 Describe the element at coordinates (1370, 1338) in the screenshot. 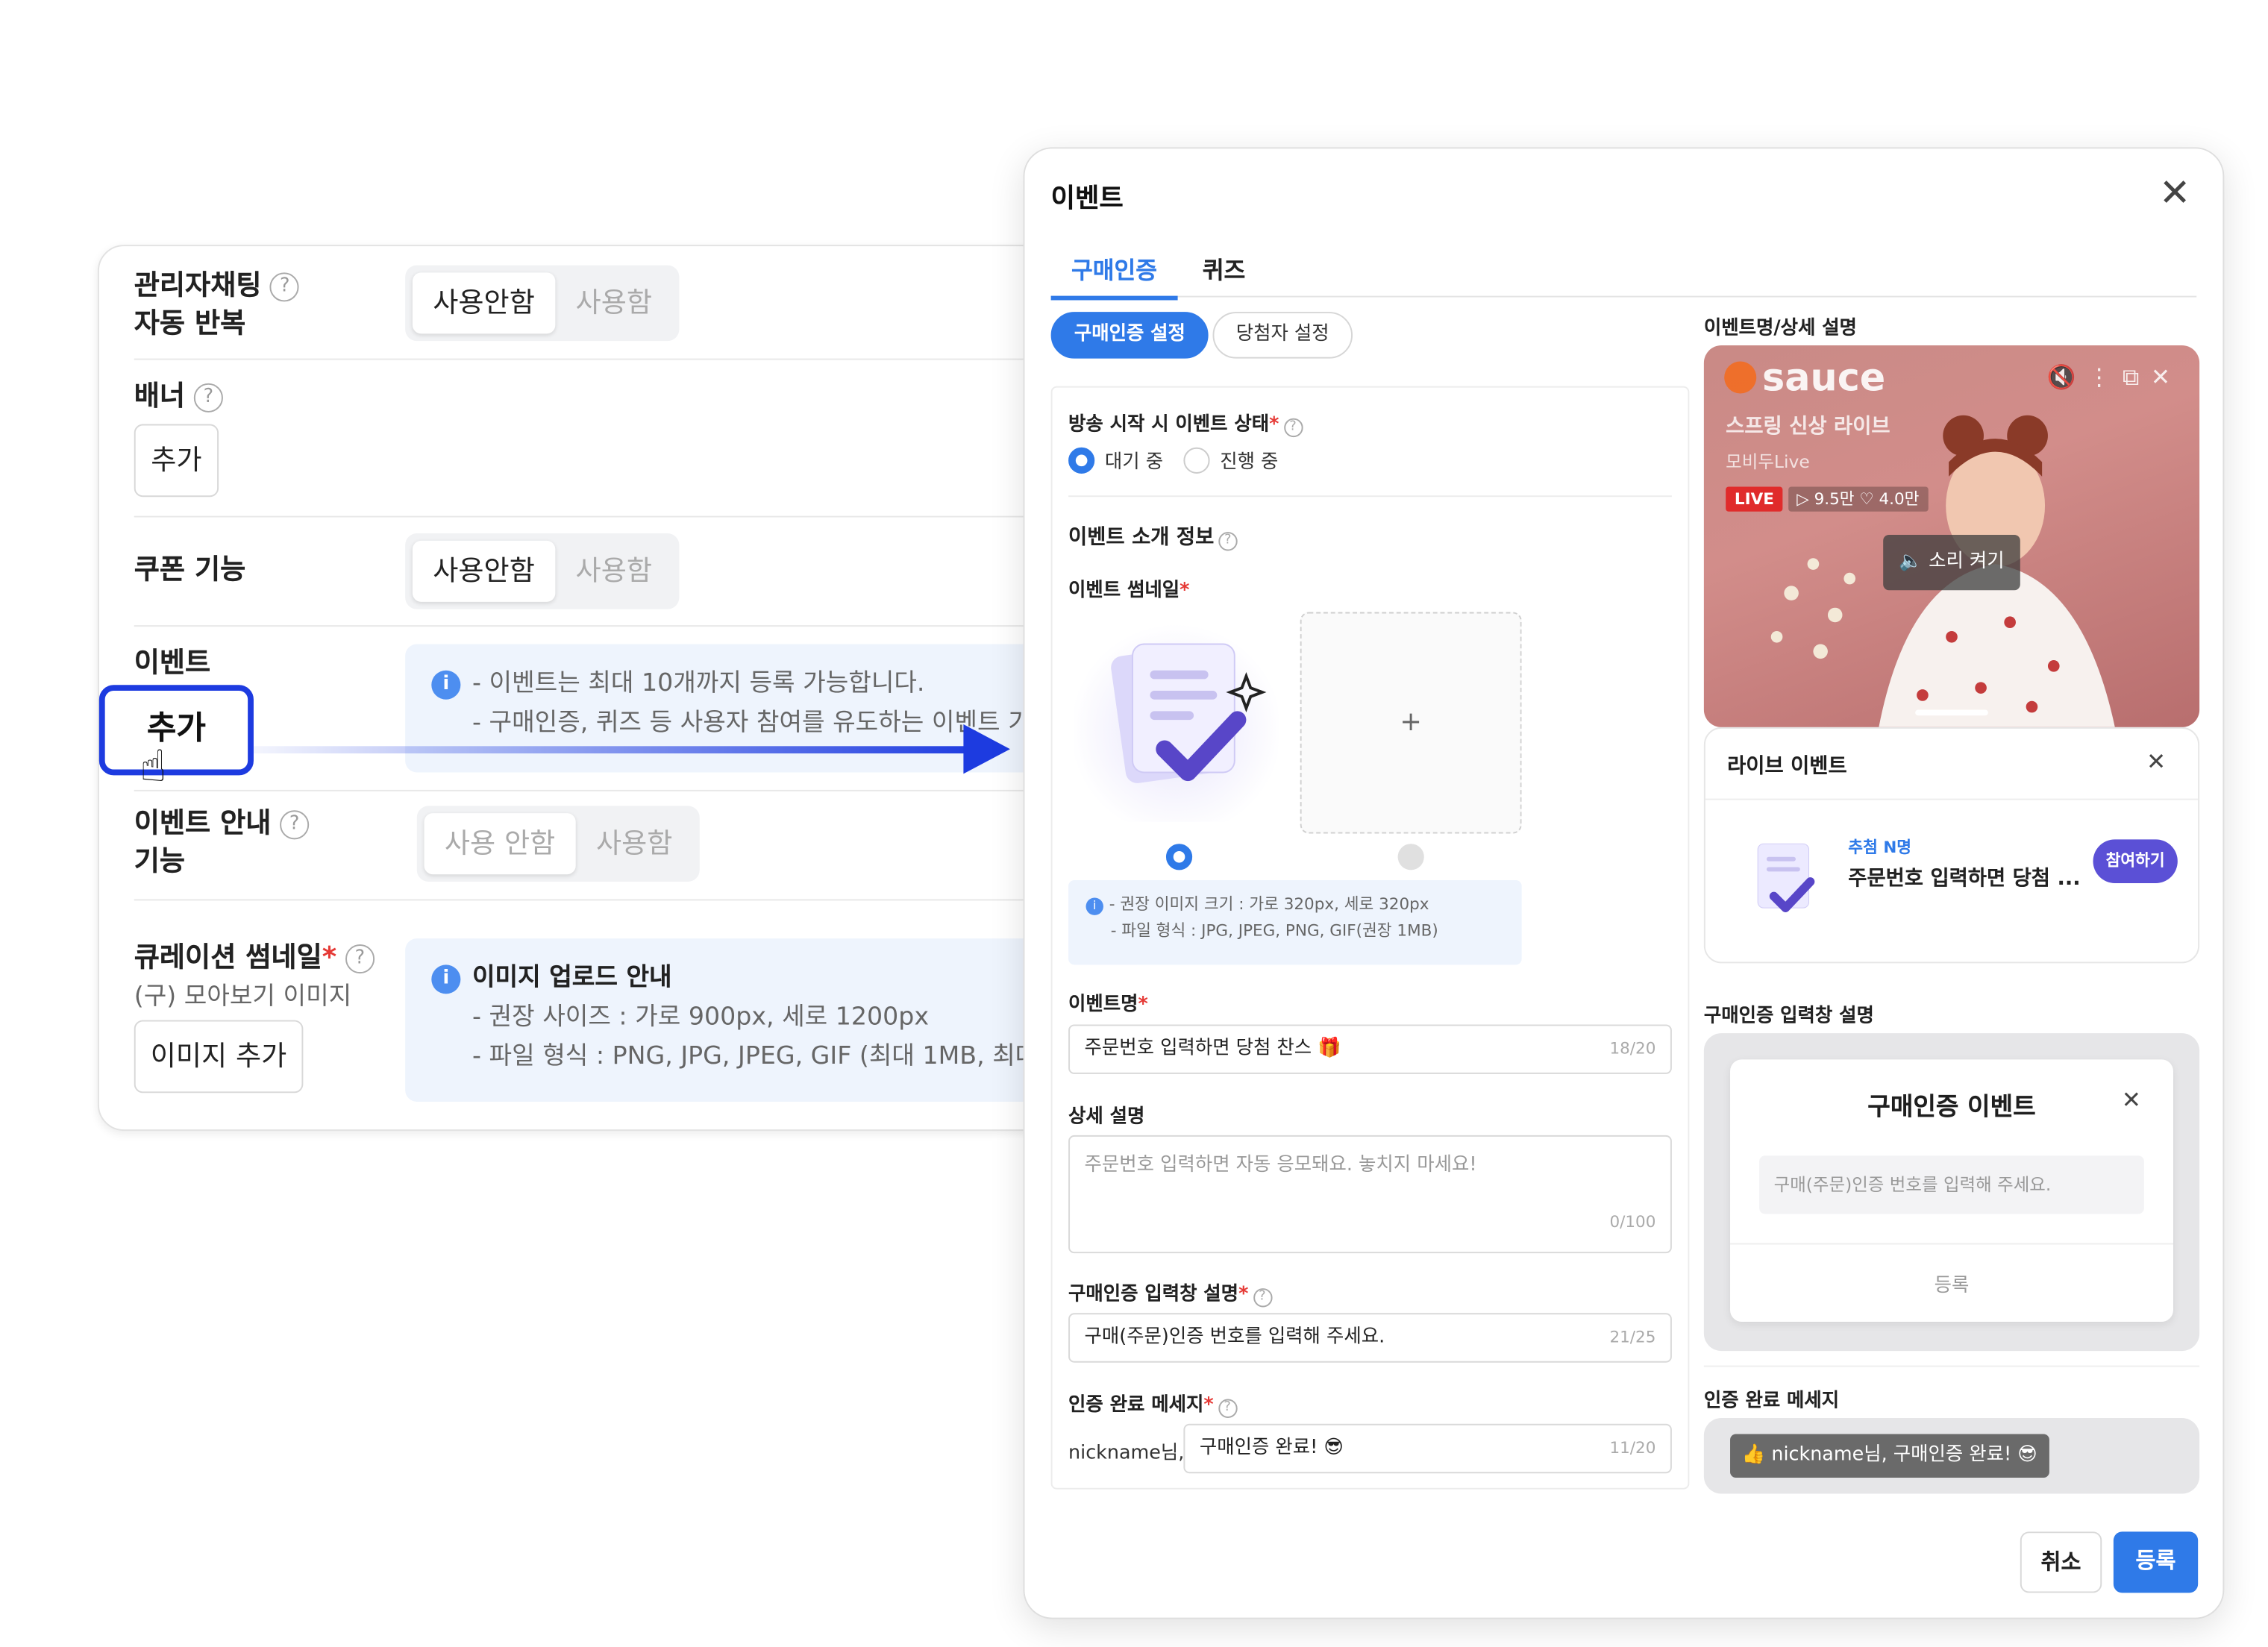

I see `input-desc-input: 구매(주문)인증 번호를 입력해 주세요. 21/25` at that location.